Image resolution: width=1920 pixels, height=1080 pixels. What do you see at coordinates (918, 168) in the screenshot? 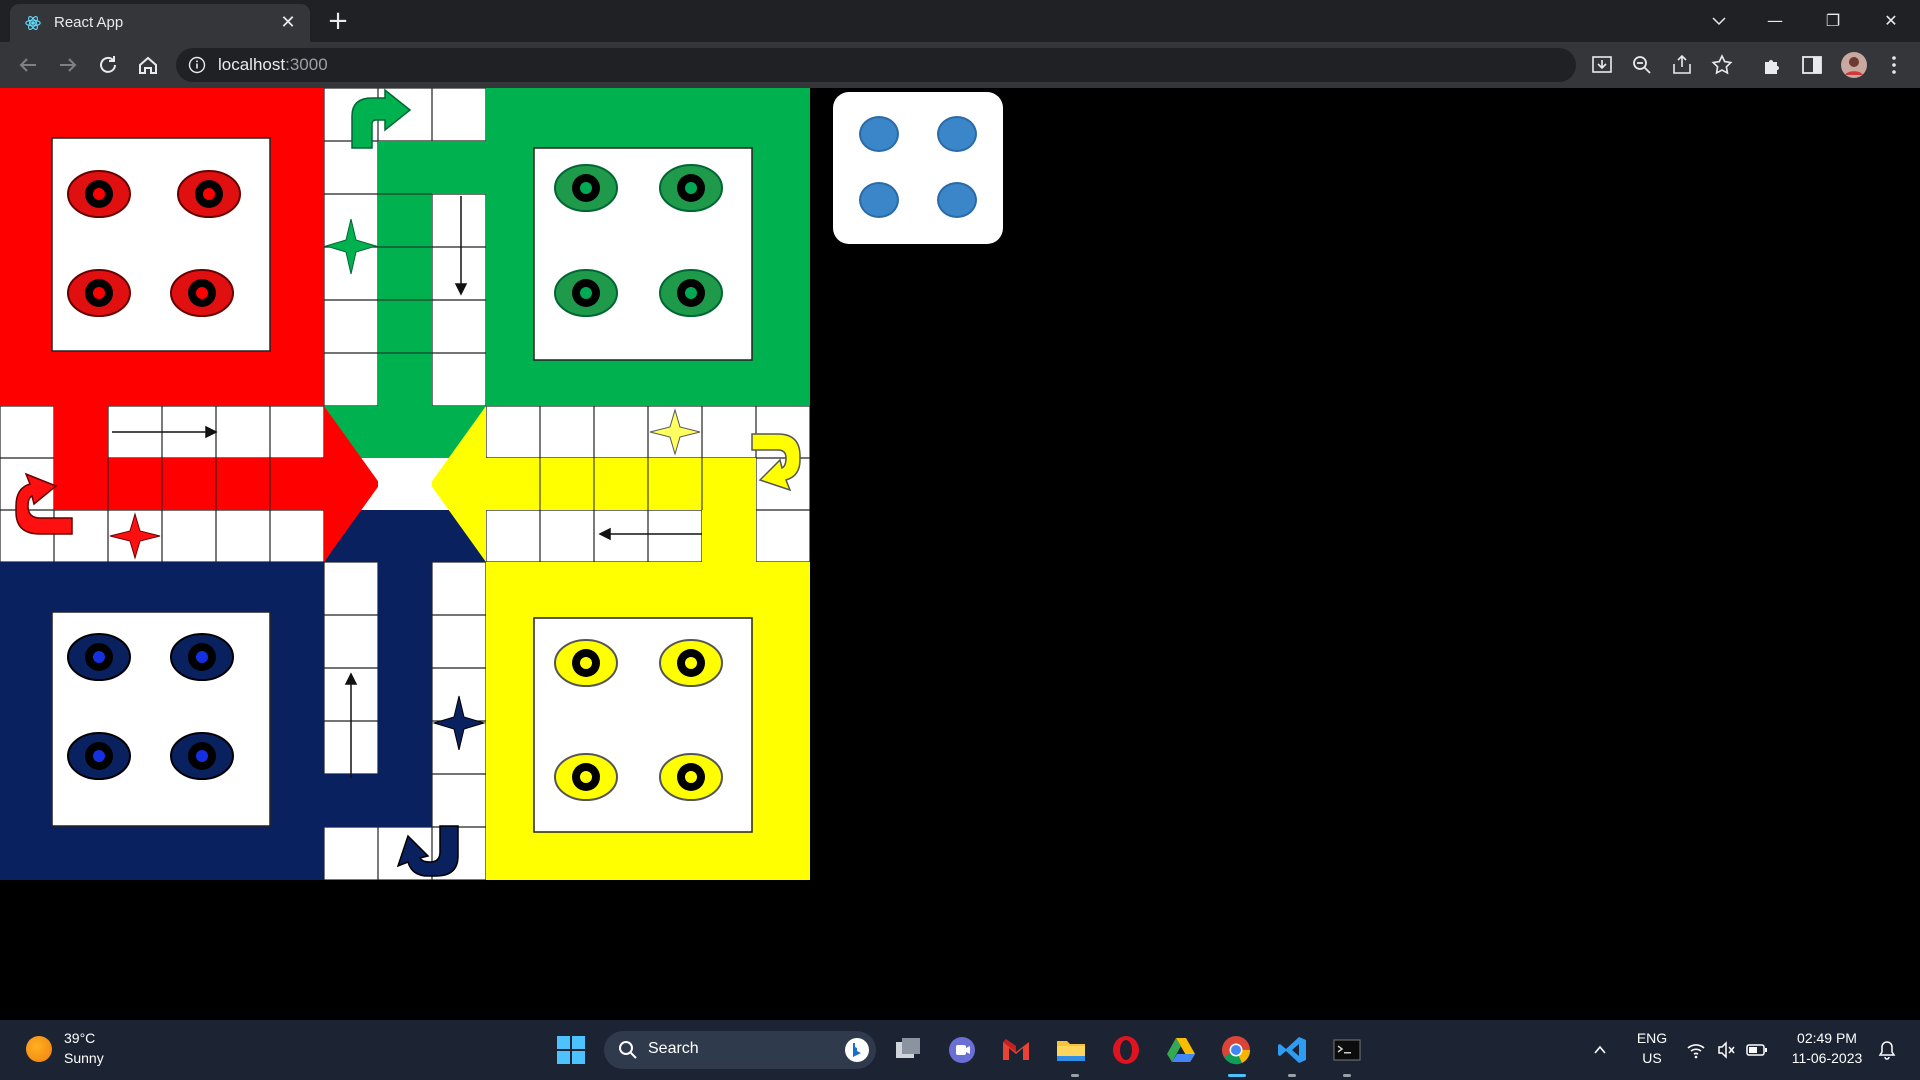
I see `dice` at bounding box center [918, 168].